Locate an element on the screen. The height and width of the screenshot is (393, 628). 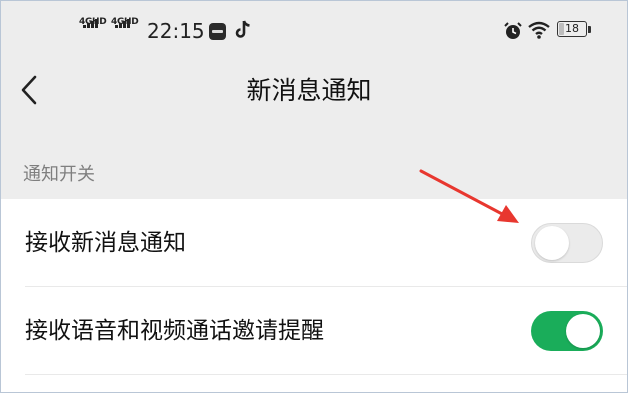
setting-label: 接收新消息通知 is located at coordinates (105, 243).